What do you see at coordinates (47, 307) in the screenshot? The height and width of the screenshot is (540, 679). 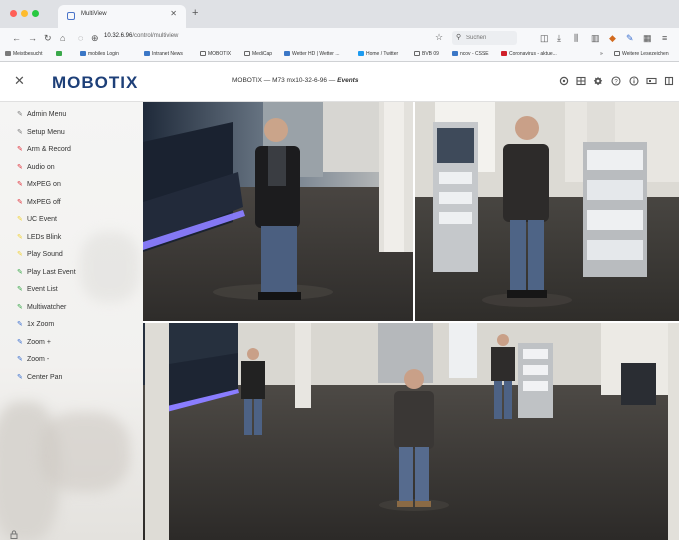 I see `menu-item-label: Multiwatcher` at bounding box center [47, 307].